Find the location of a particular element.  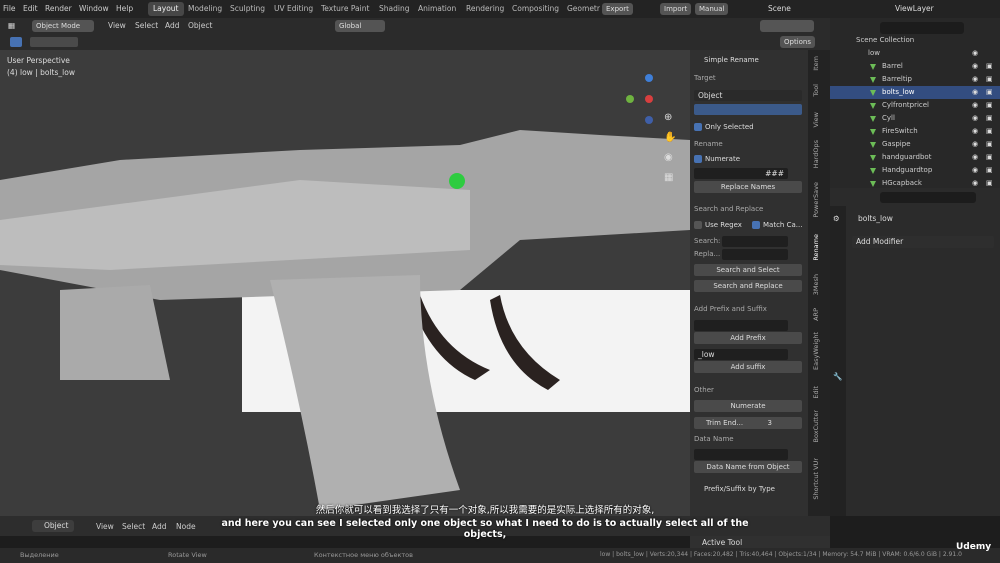

outliner-item: Barreltip ◉ ▣ is located at coordinates (915, 79).